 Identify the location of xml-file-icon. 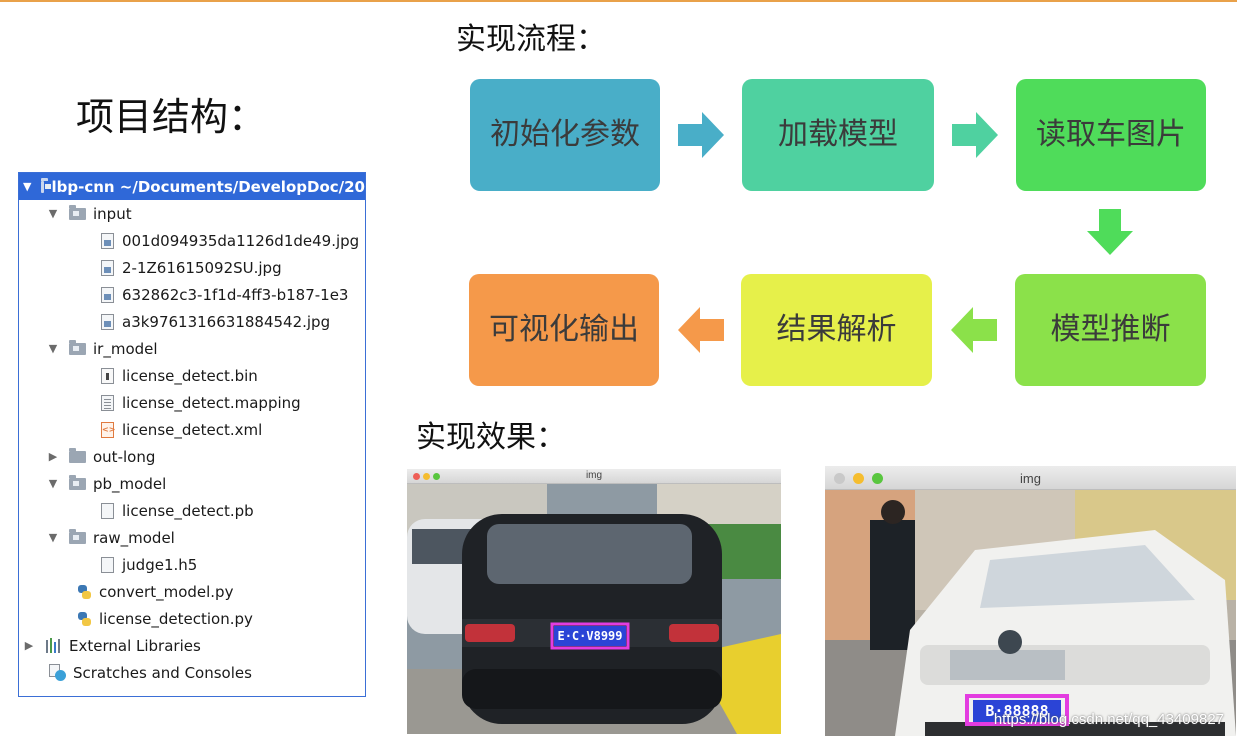
(108, 429).